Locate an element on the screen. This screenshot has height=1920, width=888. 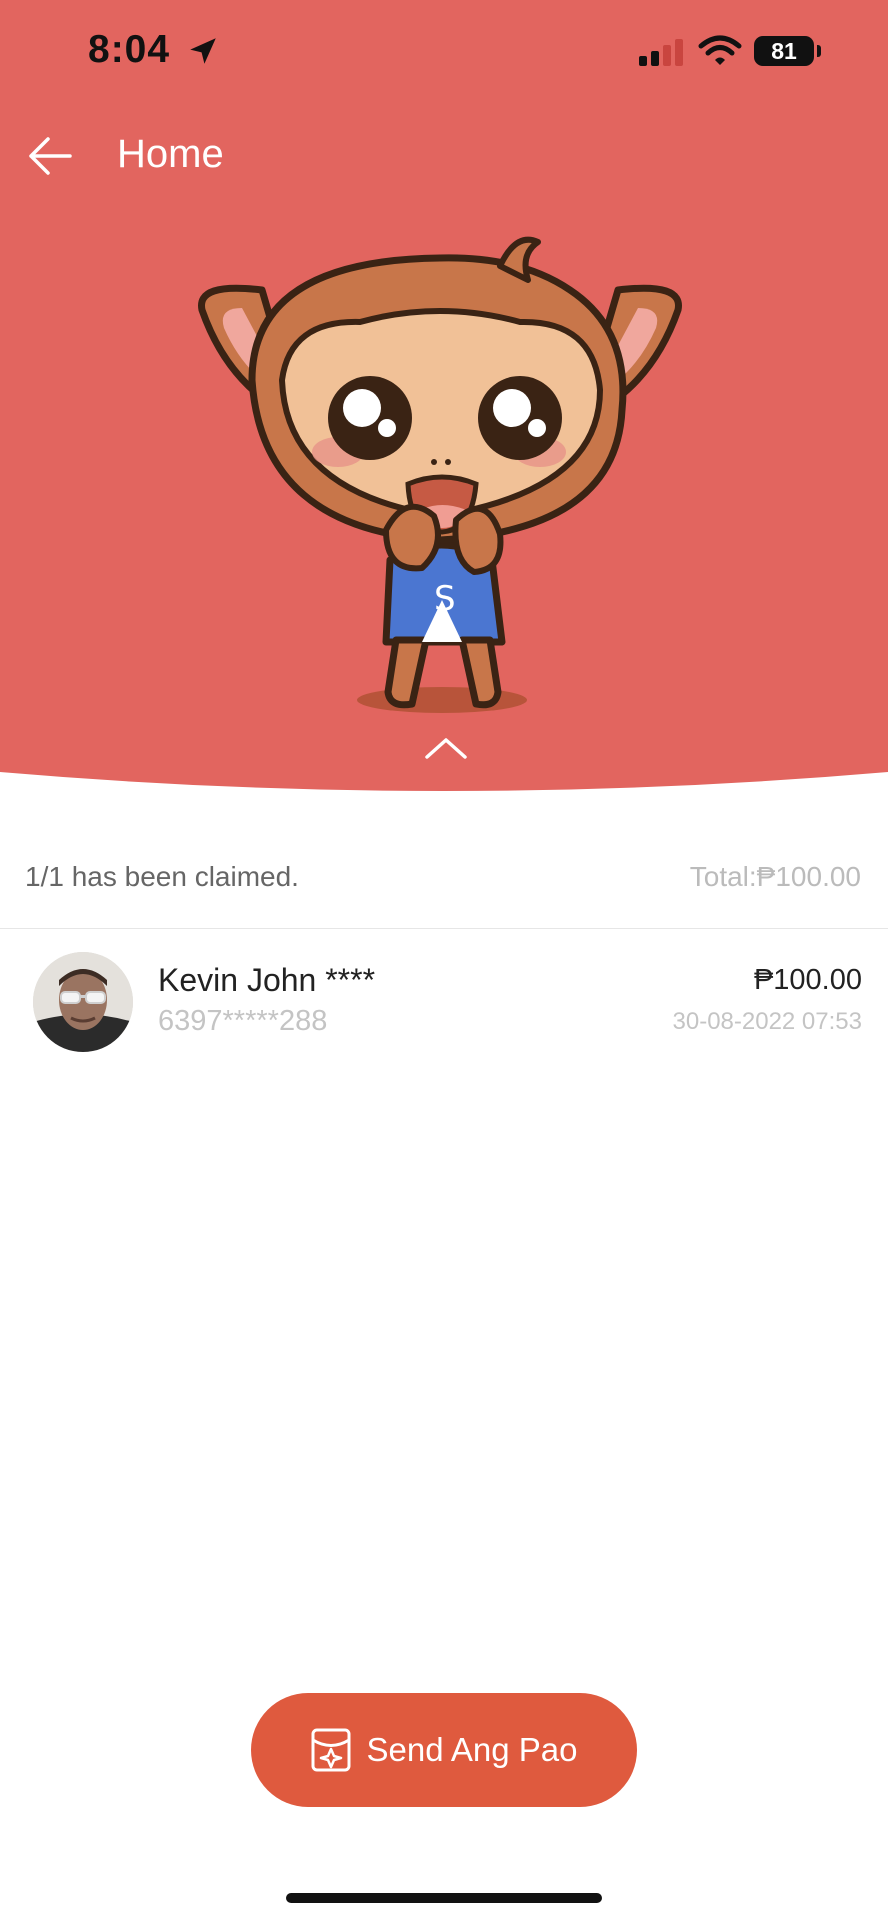
send-button-label: Send Ang Pao is located at coordinates (472, 1749).